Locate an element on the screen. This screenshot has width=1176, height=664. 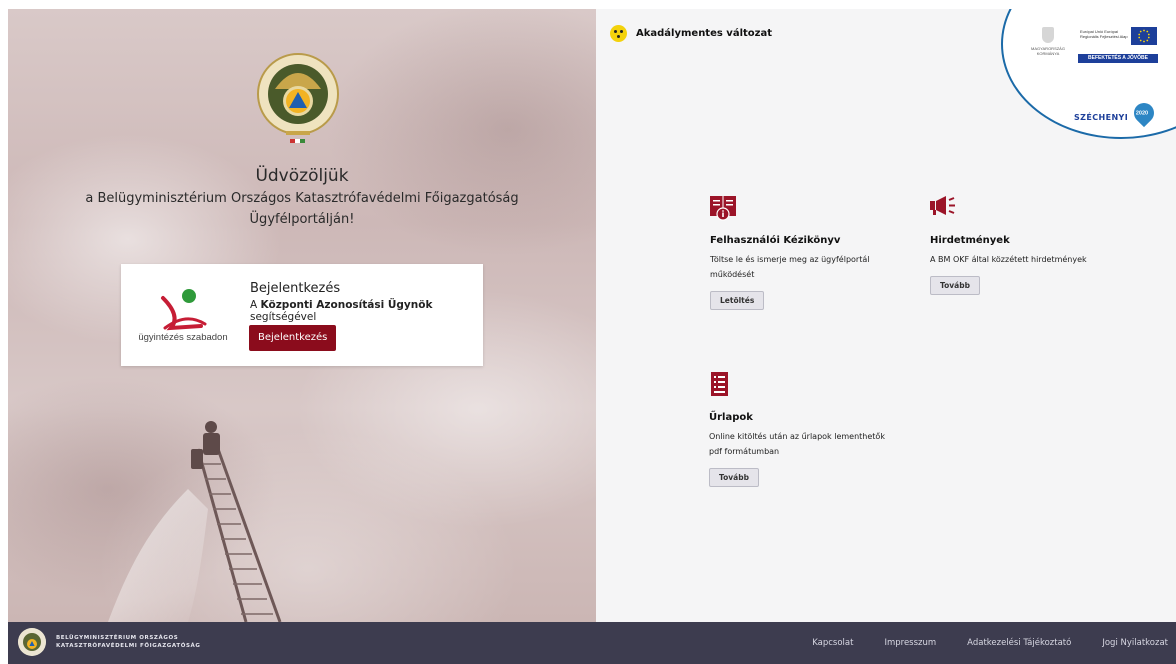
login-title: Bejelentkezés is located at coordinates (295, 288).